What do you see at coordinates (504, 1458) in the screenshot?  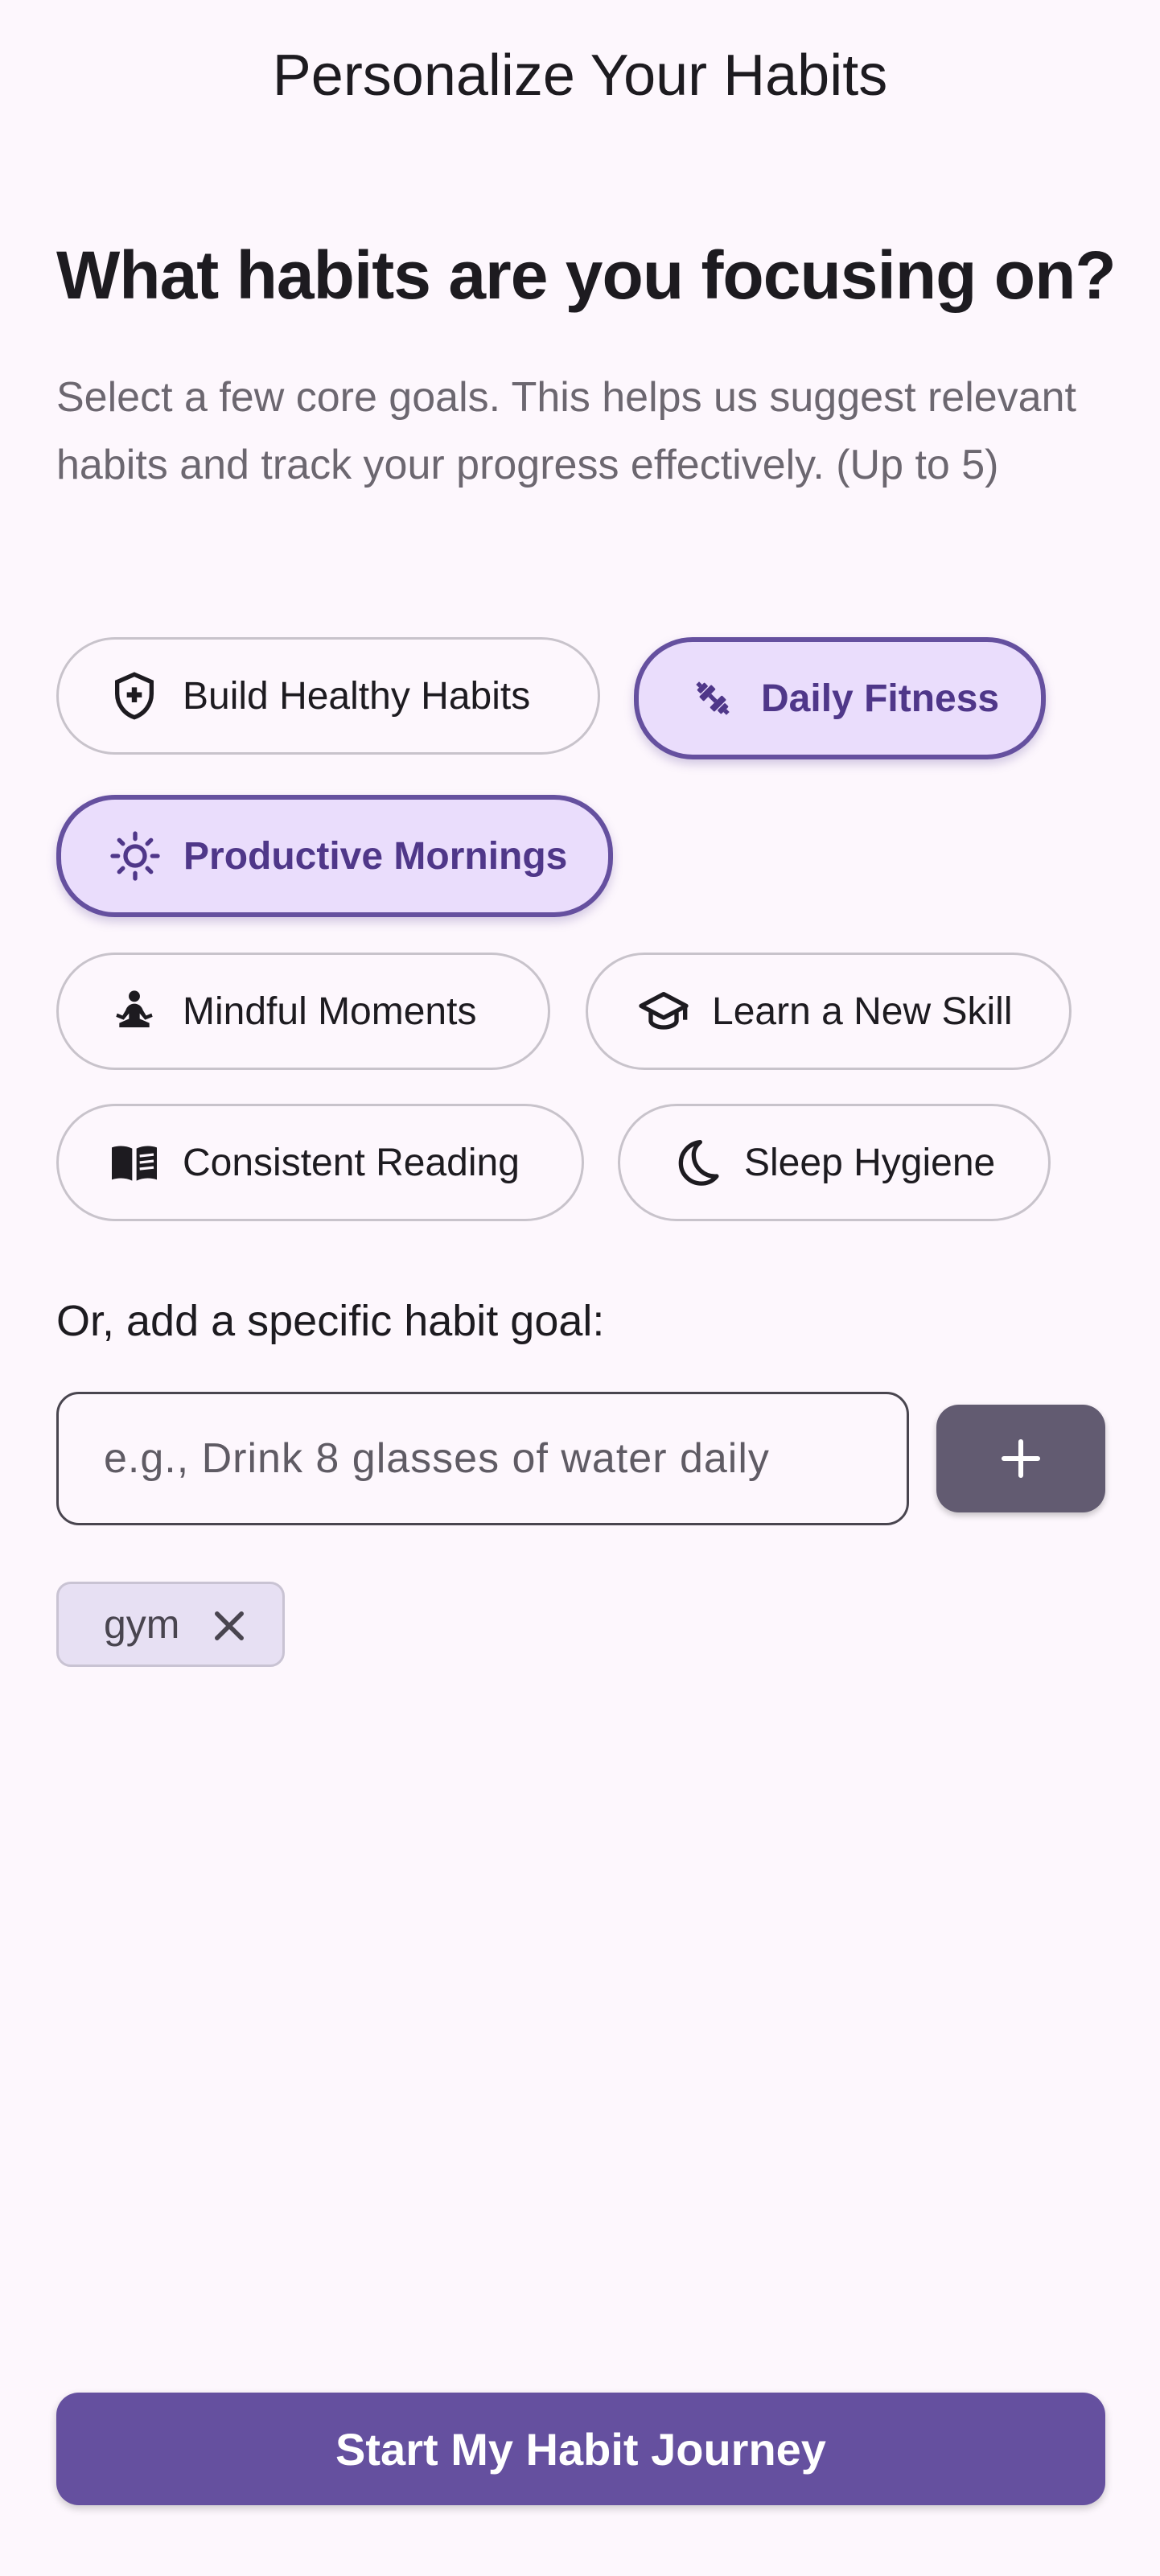 I see `custom-goal-input` at bounding box center [504, 1458].